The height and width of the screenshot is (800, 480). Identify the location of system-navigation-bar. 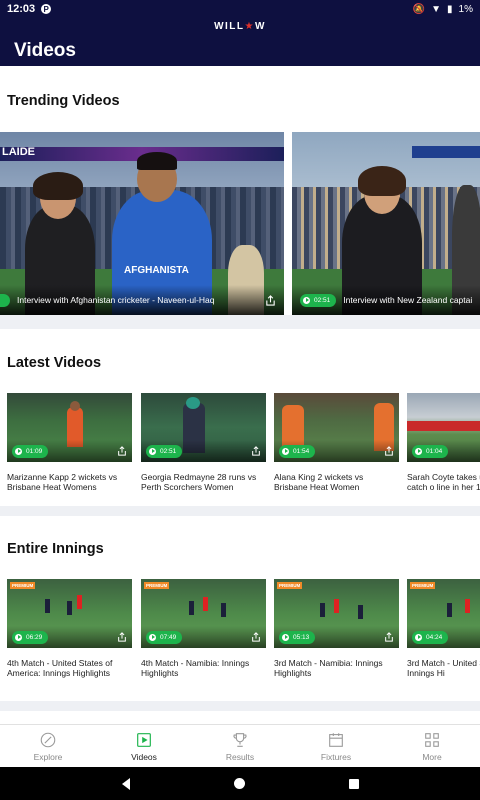
(240, 783).